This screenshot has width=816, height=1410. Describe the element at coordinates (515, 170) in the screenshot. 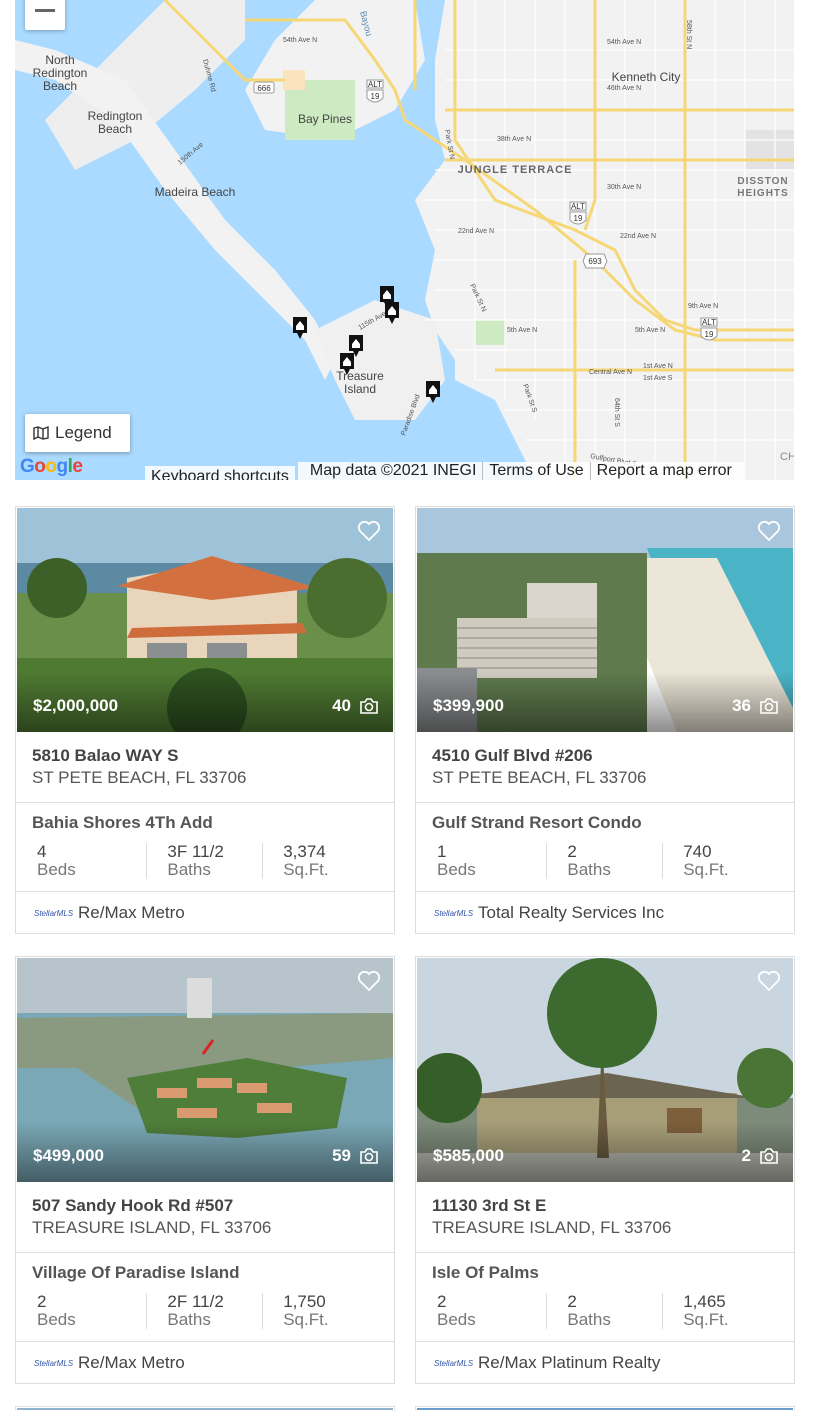

I see `map-label-jungle-terrace: JUNGLE TERRACE` at that location.